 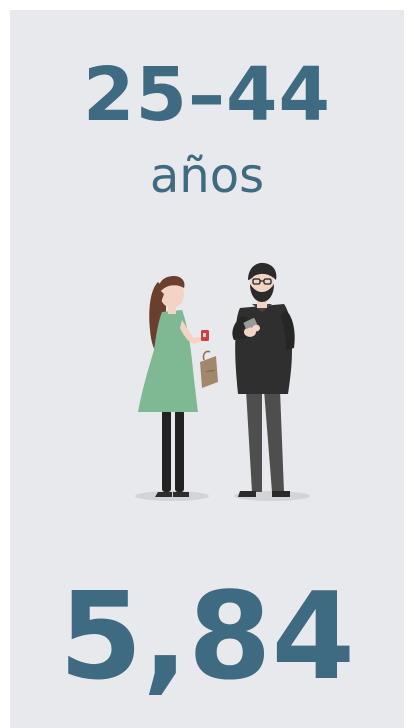 What do you see at coordinates (207, 637) in the screenshot?
I see `stat-value: 5,84` at bounding box center [207, 637].